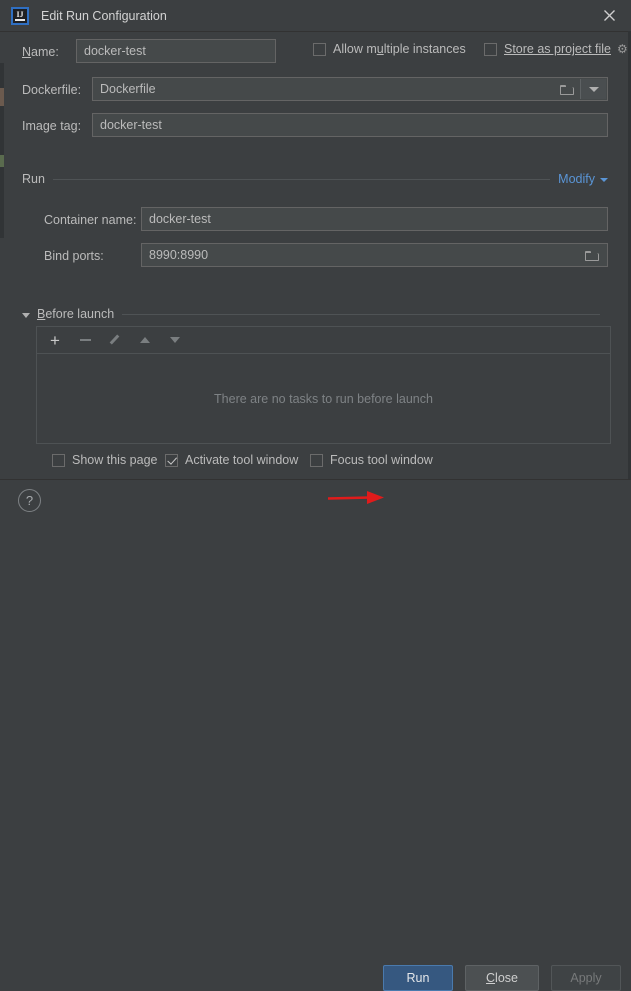  I want to click on edit-task-button, so click(115, 340).